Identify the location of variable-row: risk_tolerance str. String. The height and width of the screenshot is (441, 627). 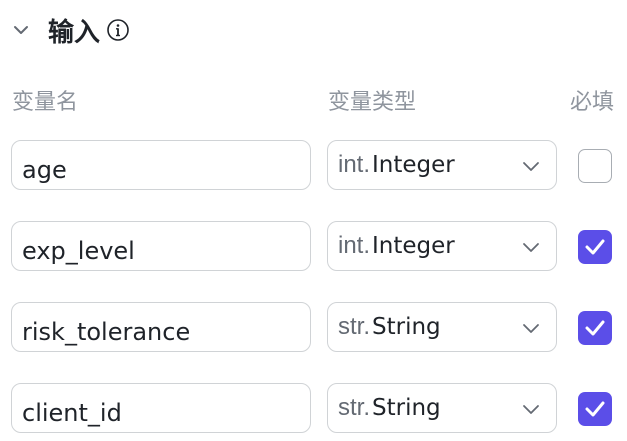
(313, 329).